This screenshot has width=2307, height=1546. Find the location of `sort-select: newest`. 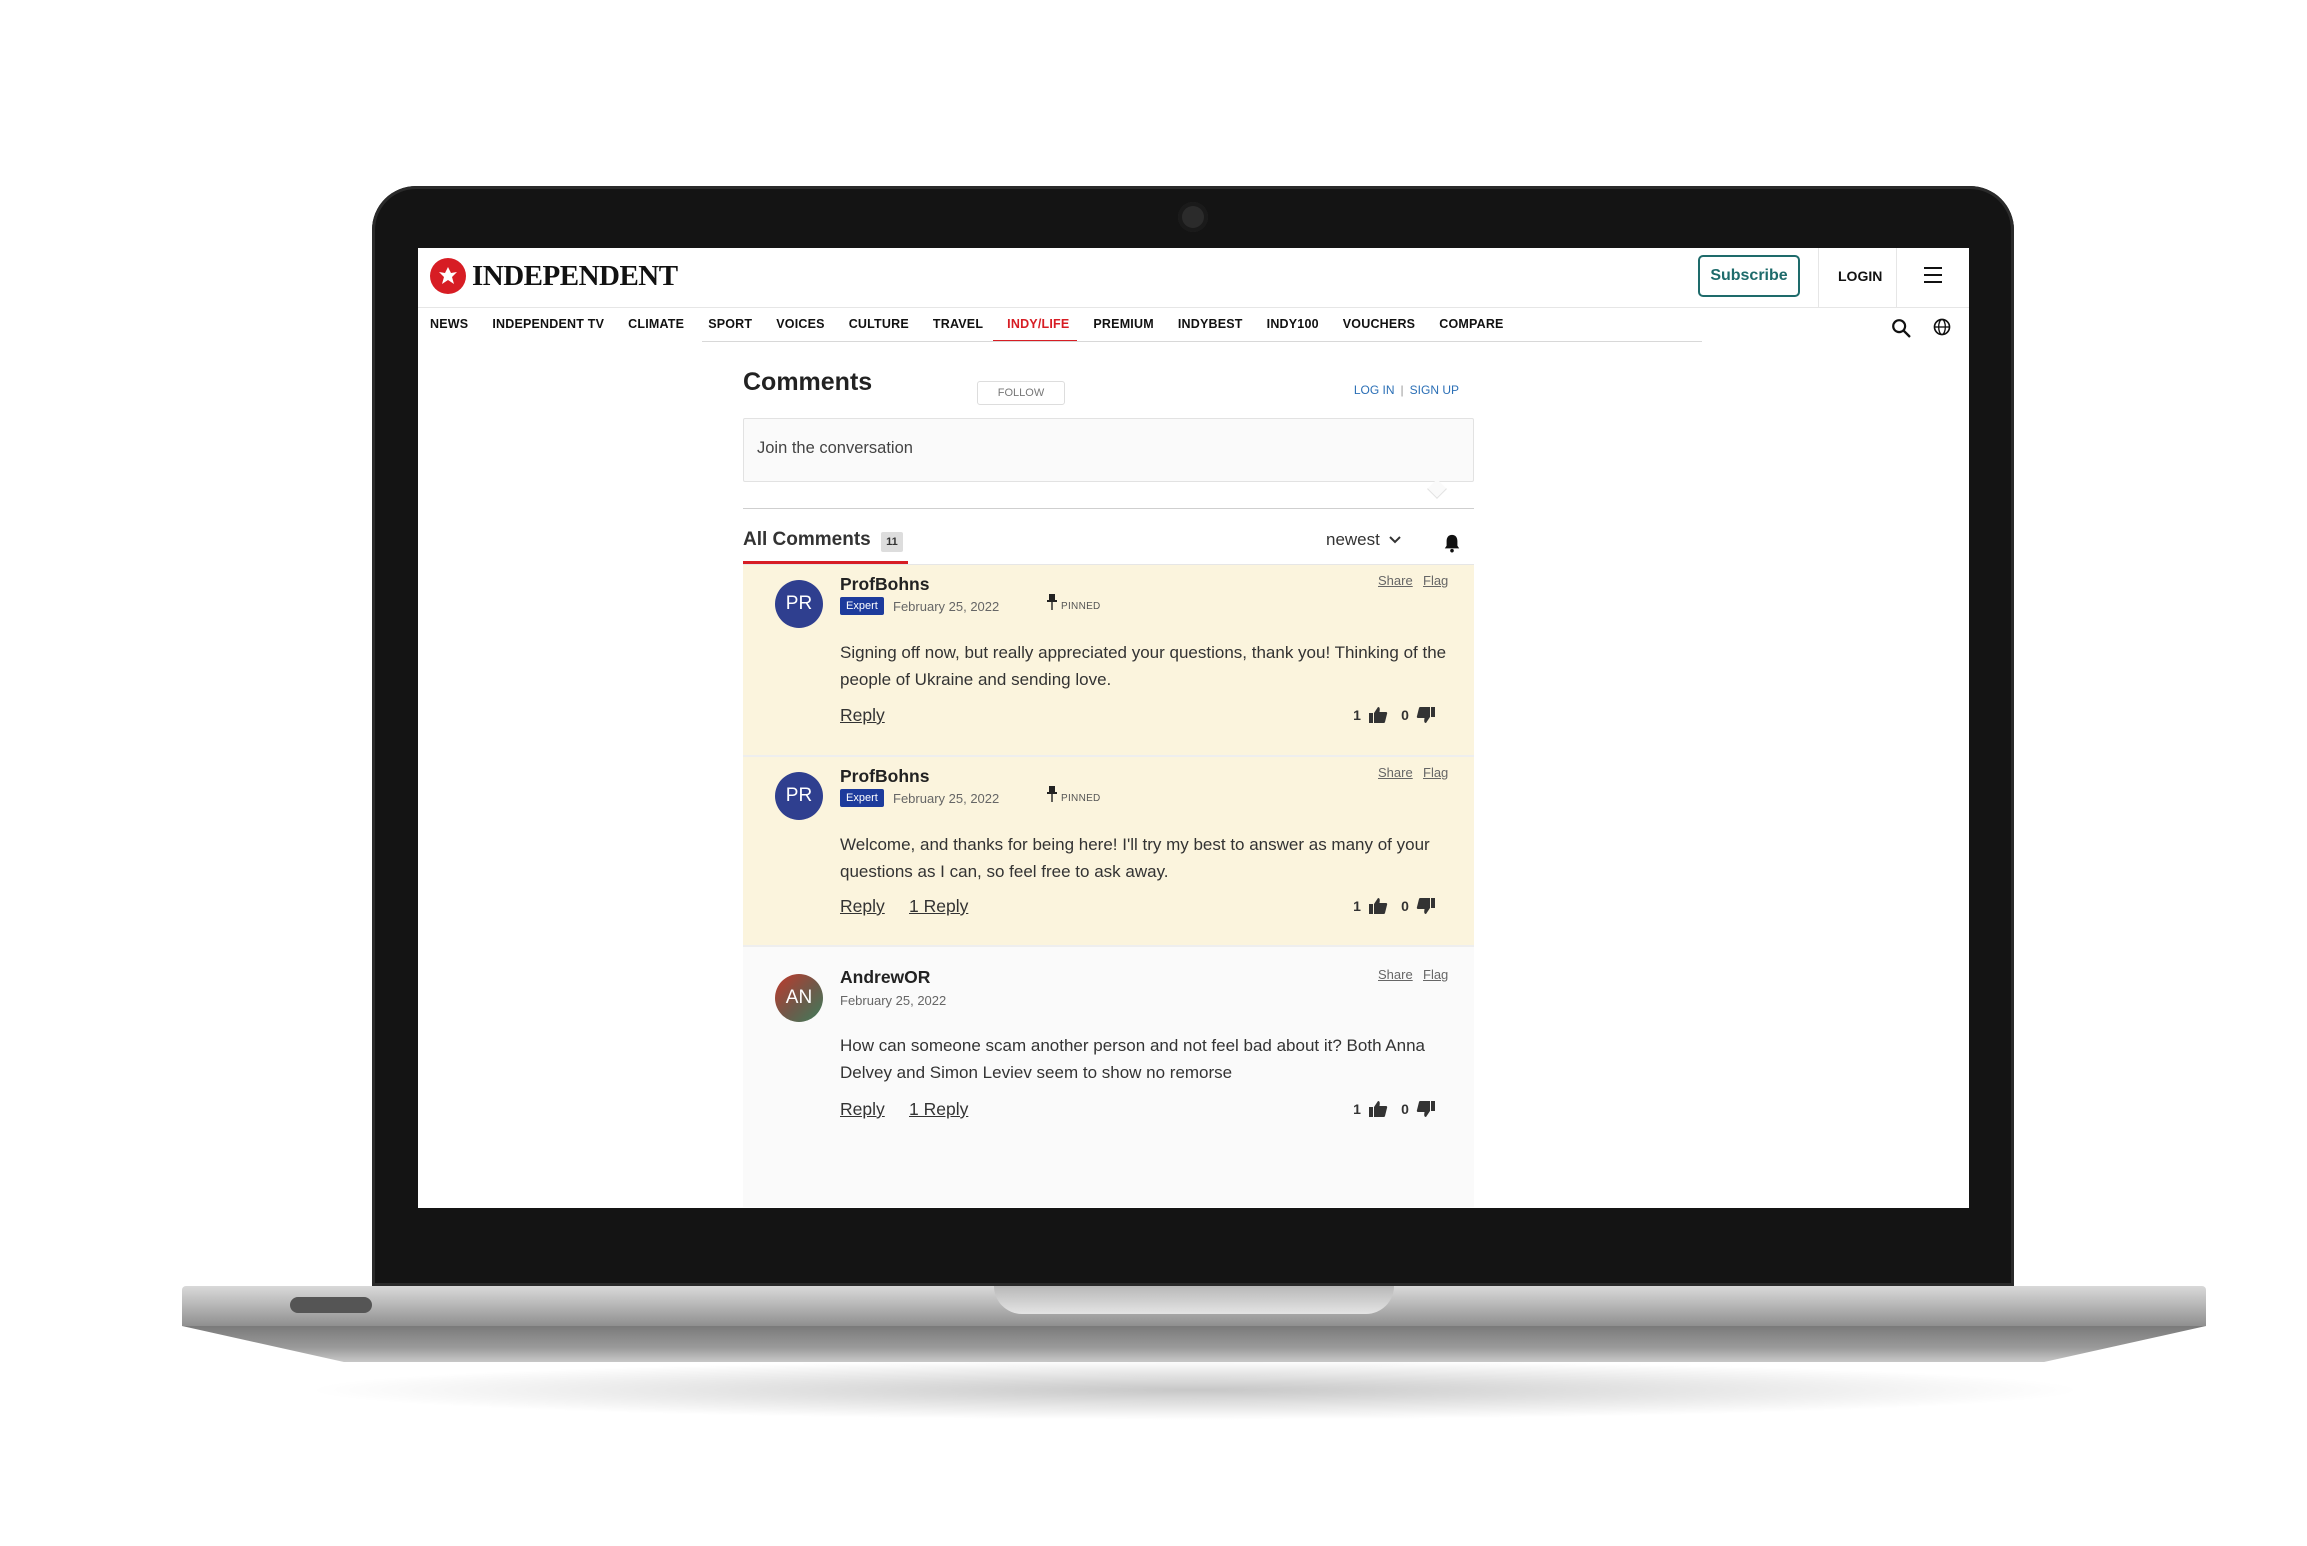

sort-select: newest is located at coordinates (1364, 540).